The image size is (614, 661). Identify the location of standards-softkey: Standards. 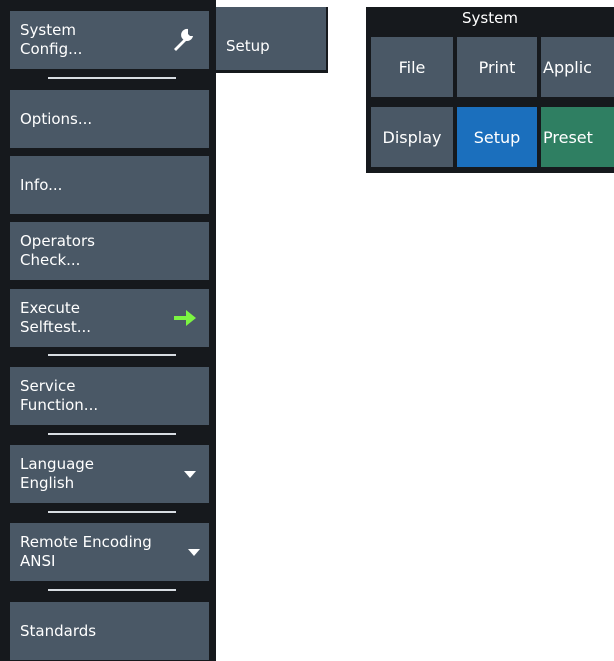
(109, 631).